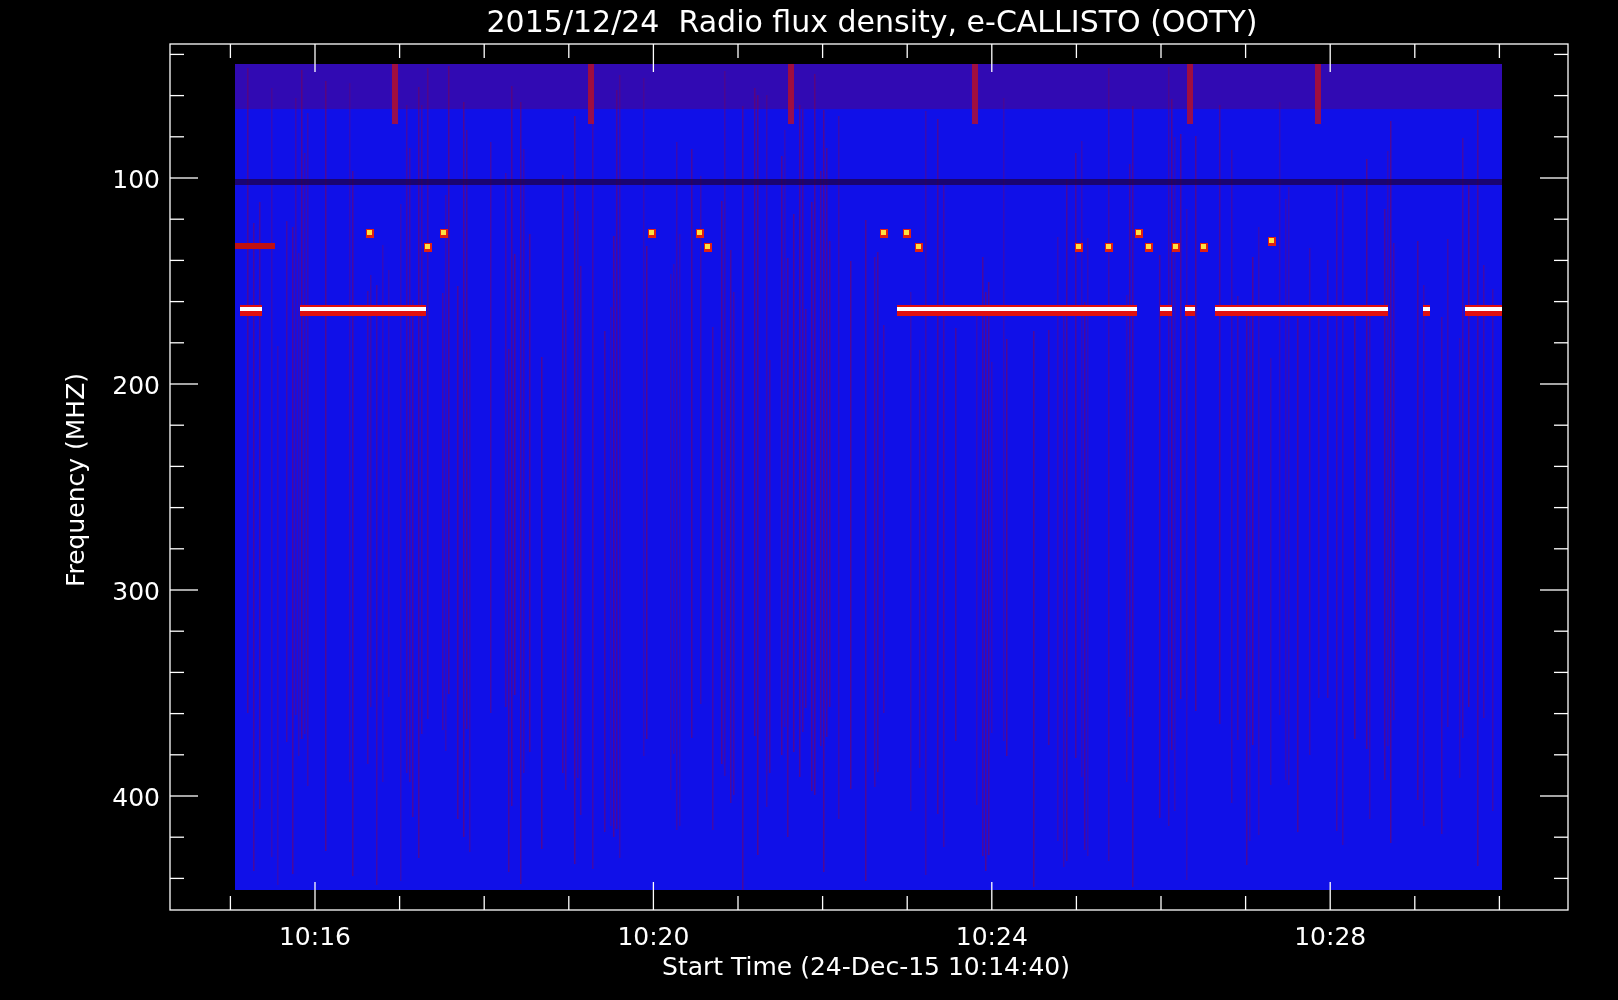  I want to click on x-axis-label: Start Time (24-Dec-15 10:14:40), so click(866, 966).